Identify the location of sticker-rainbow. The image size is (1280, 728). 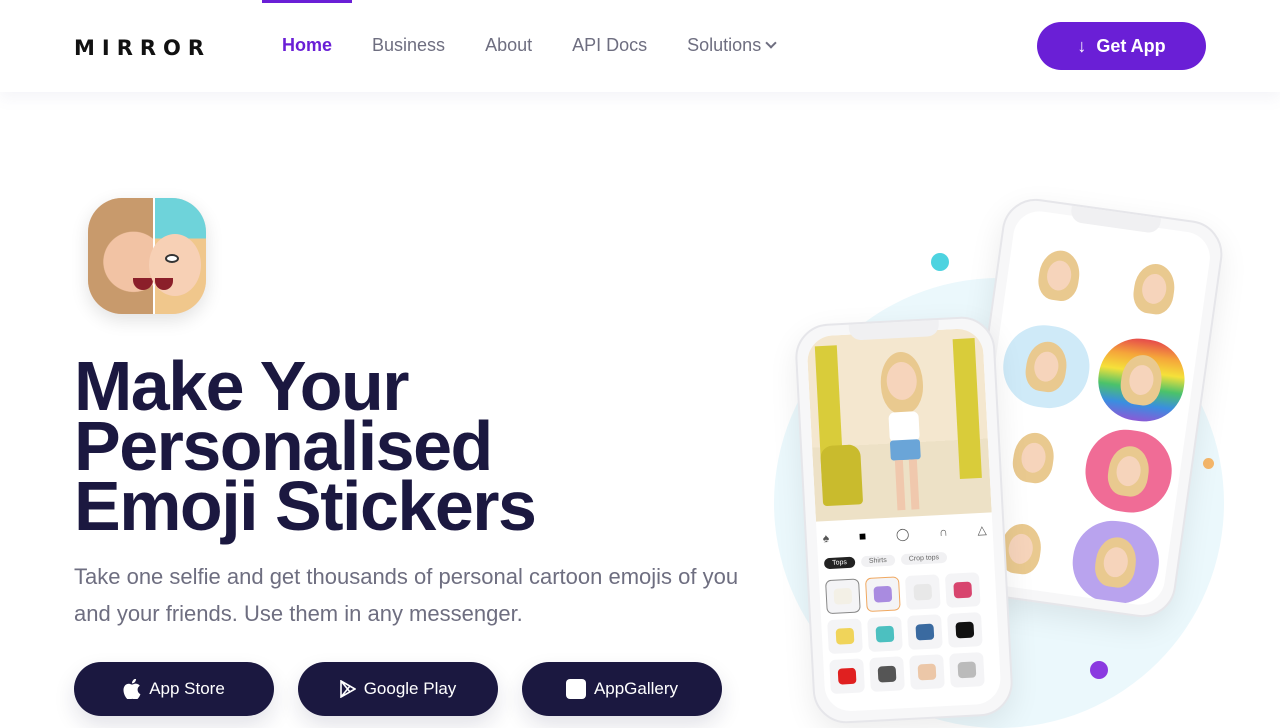
(1141, 380).